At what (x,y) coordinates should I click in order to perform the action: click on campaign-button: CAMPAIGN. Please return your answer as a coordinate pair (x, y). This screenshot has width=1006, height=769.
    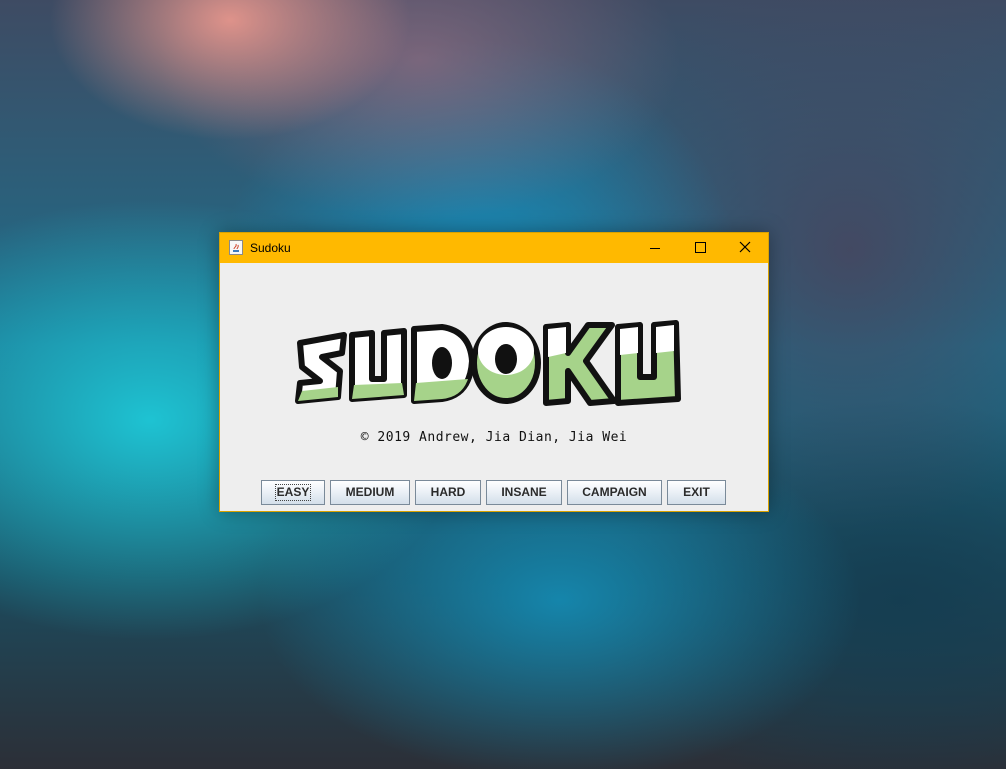
    Looking at the image, I should click on (614, 492).